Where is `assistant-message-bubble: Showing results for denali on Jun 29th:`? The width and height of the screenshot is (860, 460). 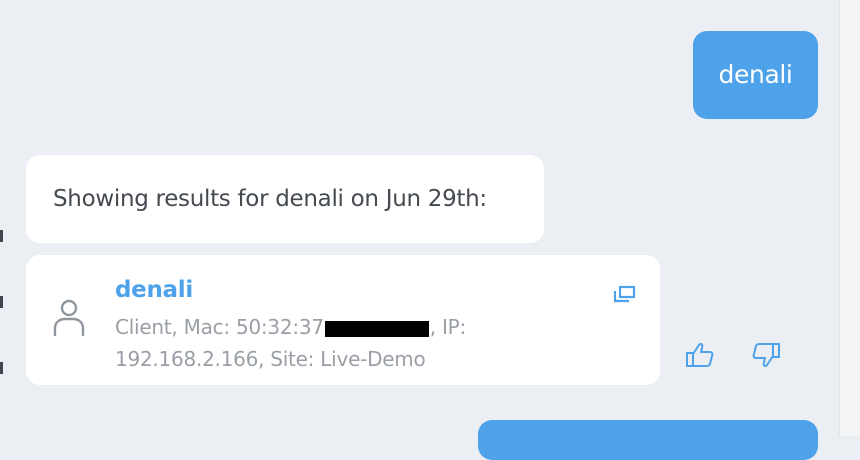 assistant-message-bubble: Showing results for denali on Jun 29th: is located at coordinates (285, 199).